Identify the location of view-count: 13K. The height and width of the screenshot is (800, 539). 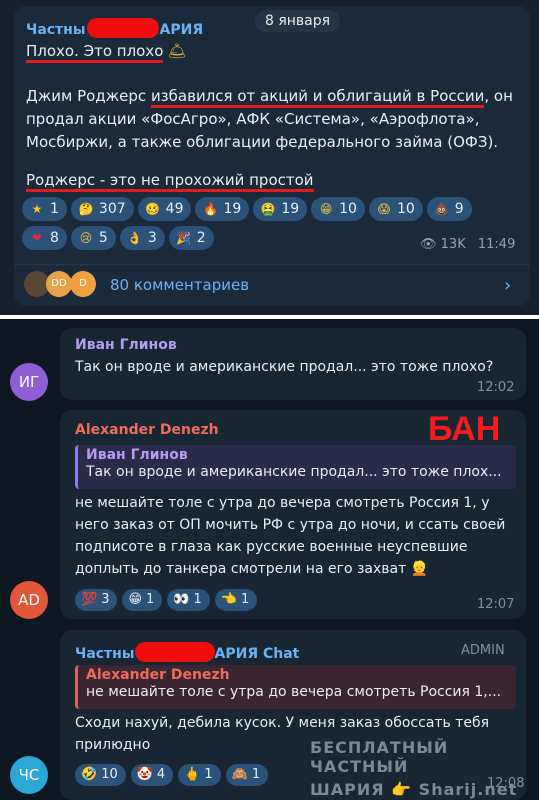
(453, 244).